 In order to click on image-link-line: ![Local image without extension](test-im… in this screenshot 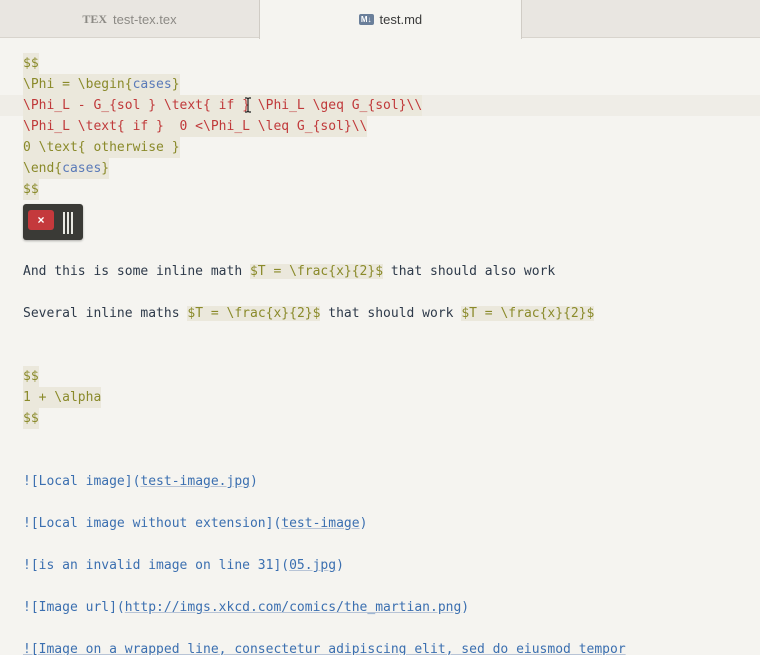, I will do `click(195, 523)`.